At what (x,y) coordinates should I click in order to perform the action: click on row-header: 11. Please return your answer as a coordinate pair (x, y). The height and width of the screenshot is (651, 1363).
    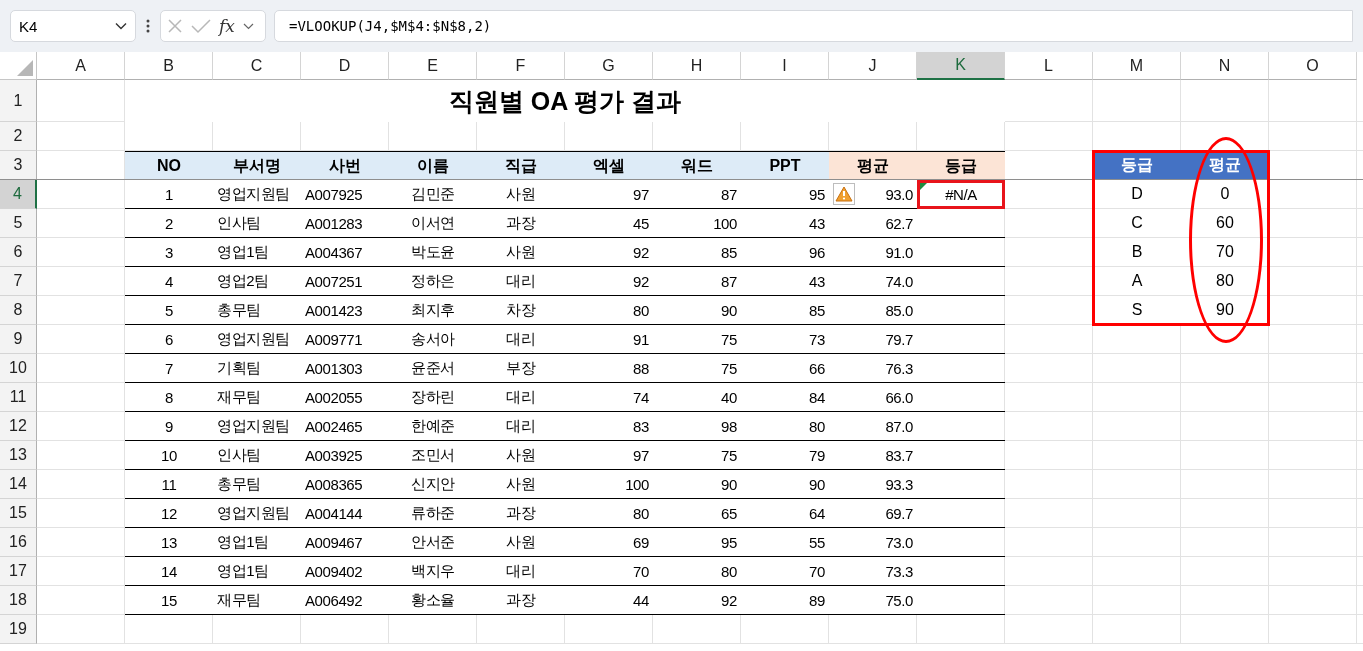
    Looking at the image, I should click on (18, 397).